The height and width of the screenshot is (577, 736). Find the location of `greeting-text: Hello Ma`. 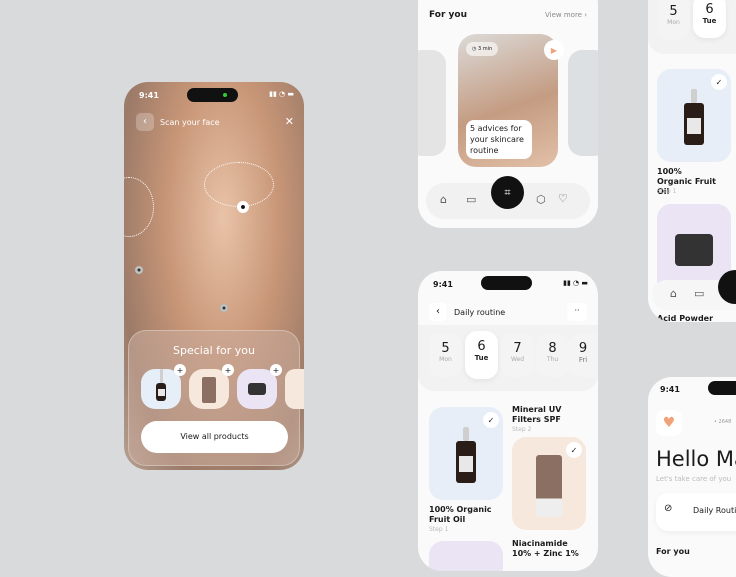

greeting-text: Hello Ma is located at coordinates (696, 459).